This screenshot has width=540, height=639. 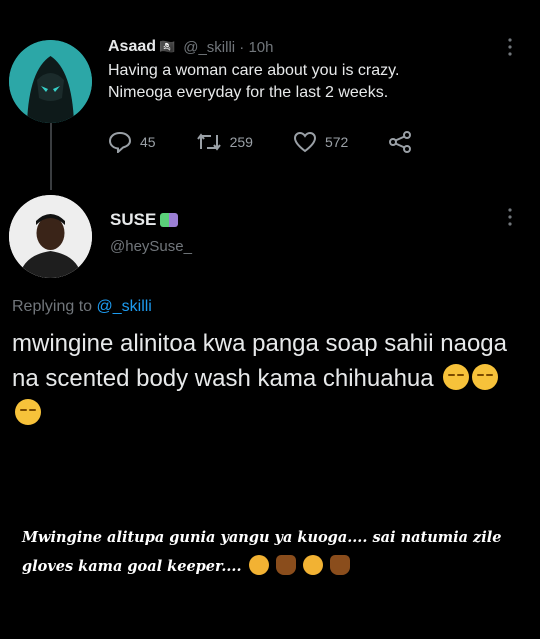 What do you see at coordinates (51, 156) in the screenshot?
I see `thread-line` at bounding box center [51, 156].